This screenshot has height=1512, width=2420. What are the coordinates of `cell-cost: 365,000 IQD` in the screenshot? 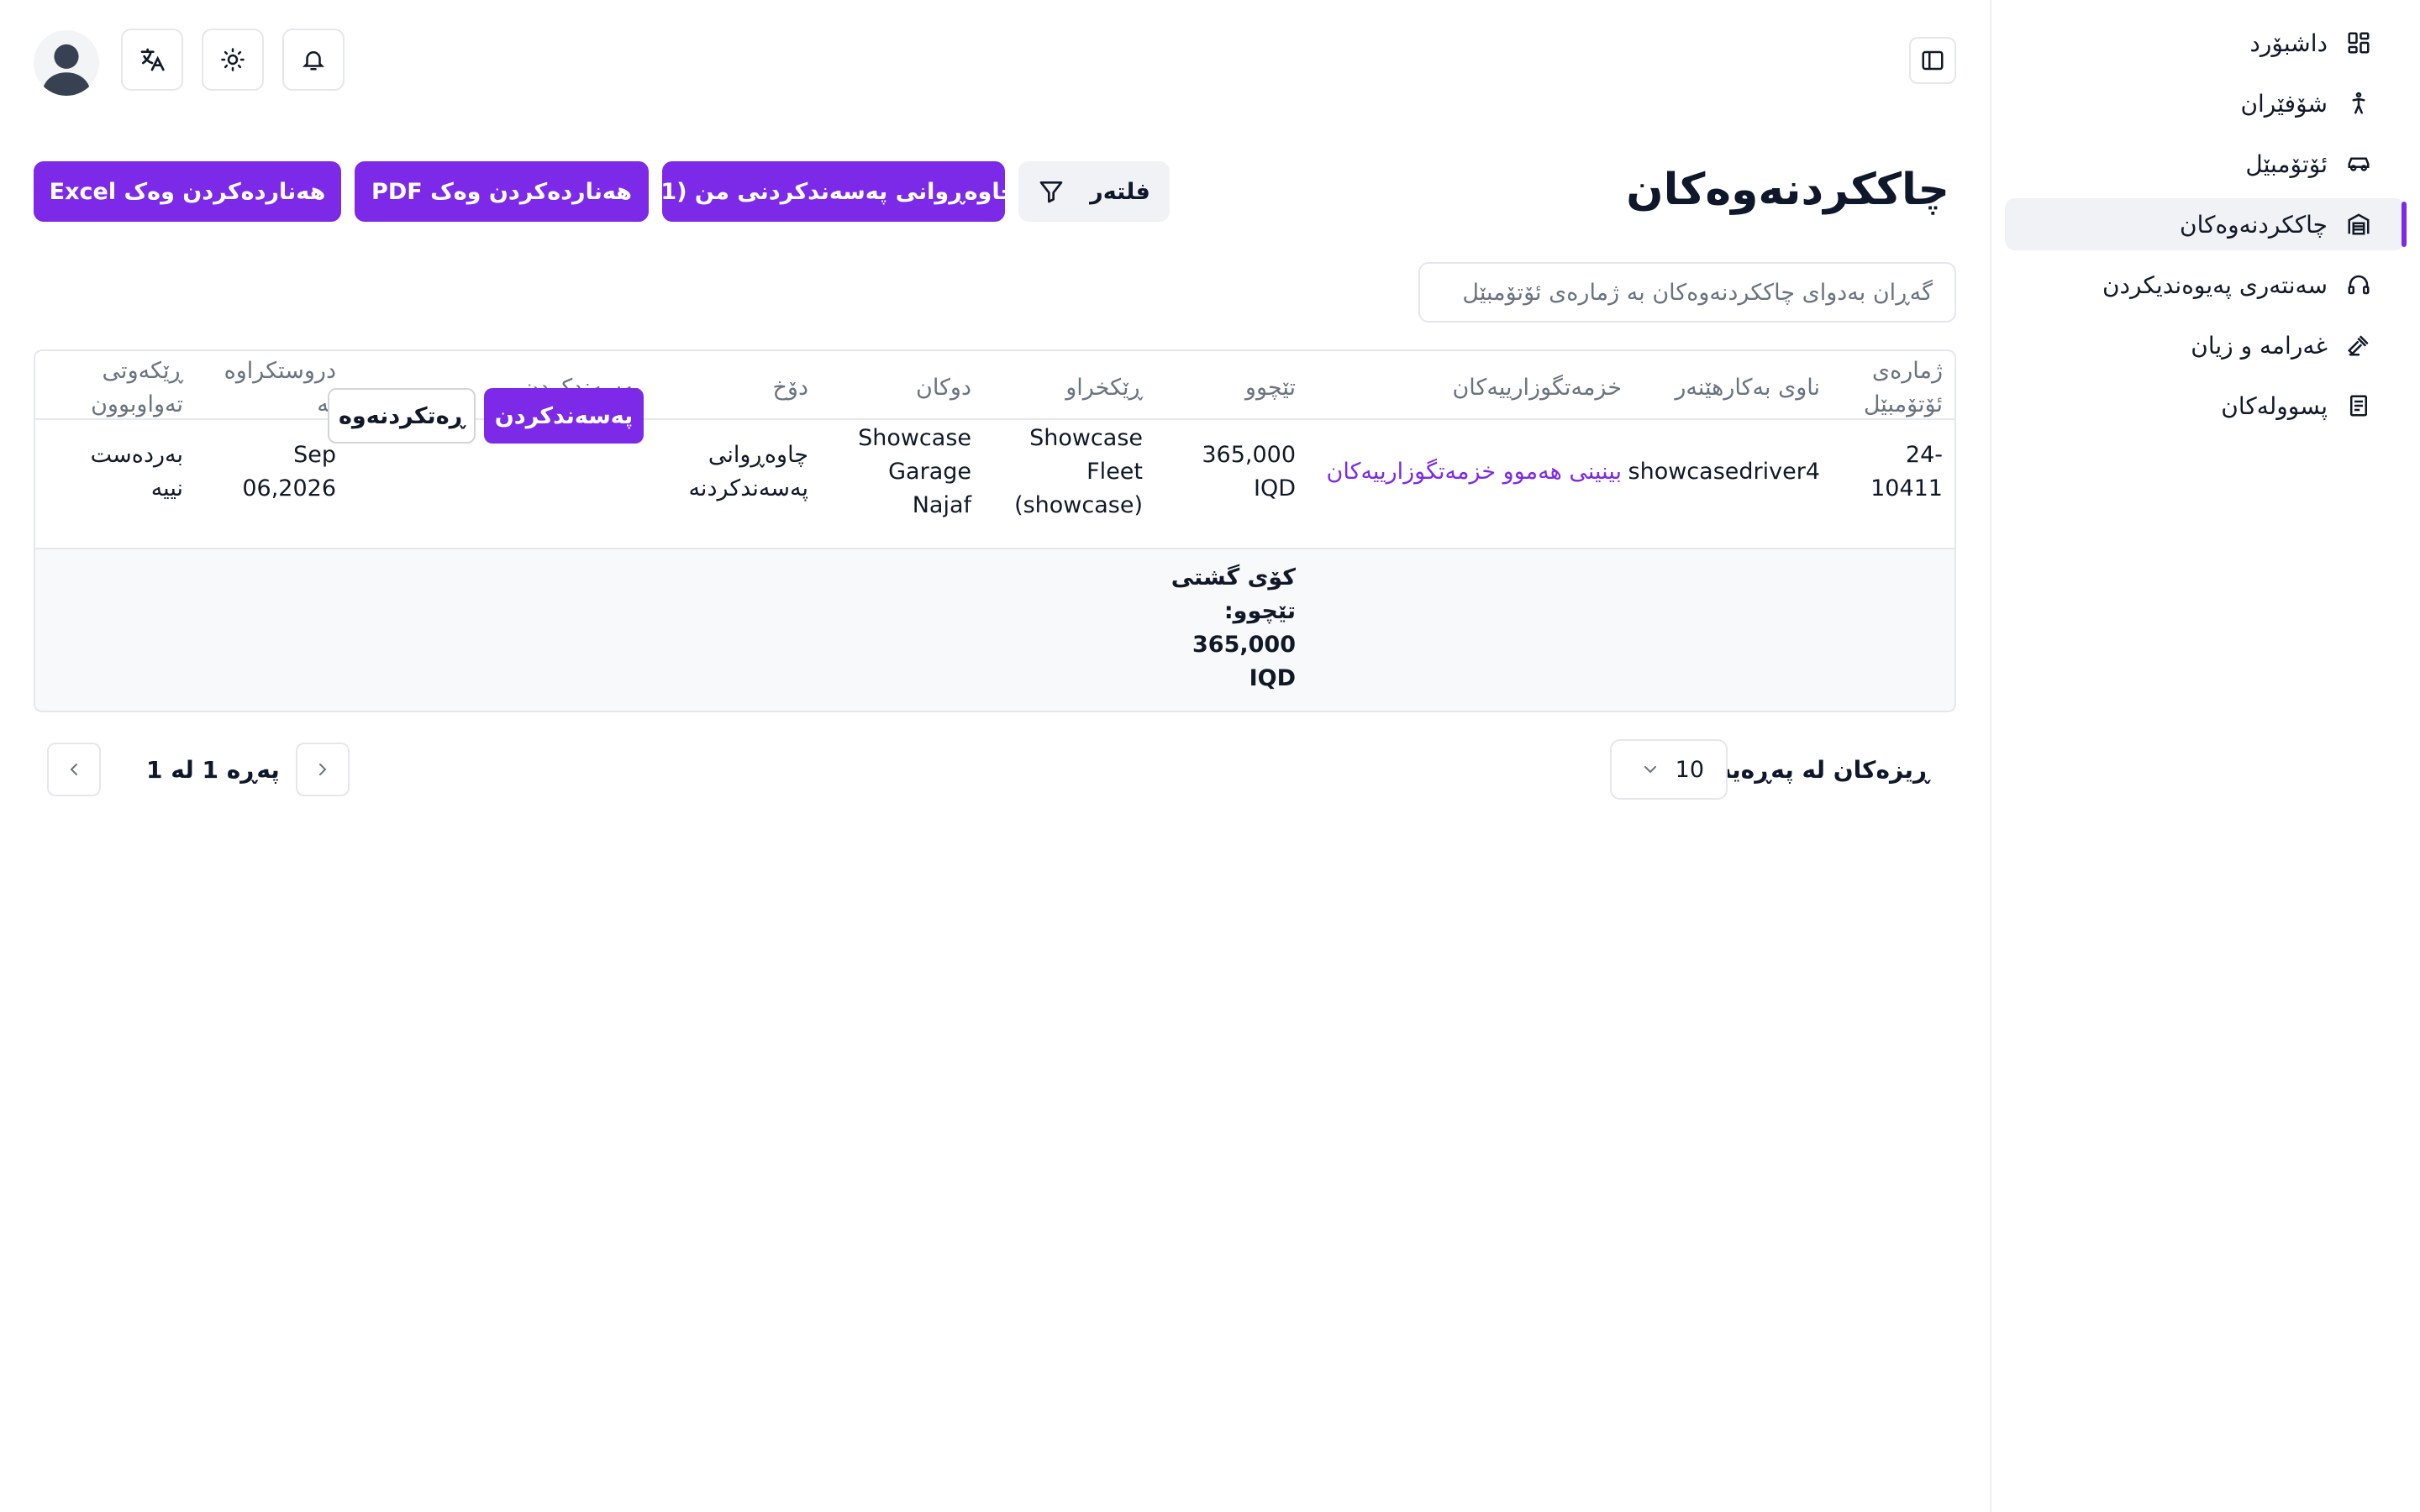 It's located at (1249, 471).